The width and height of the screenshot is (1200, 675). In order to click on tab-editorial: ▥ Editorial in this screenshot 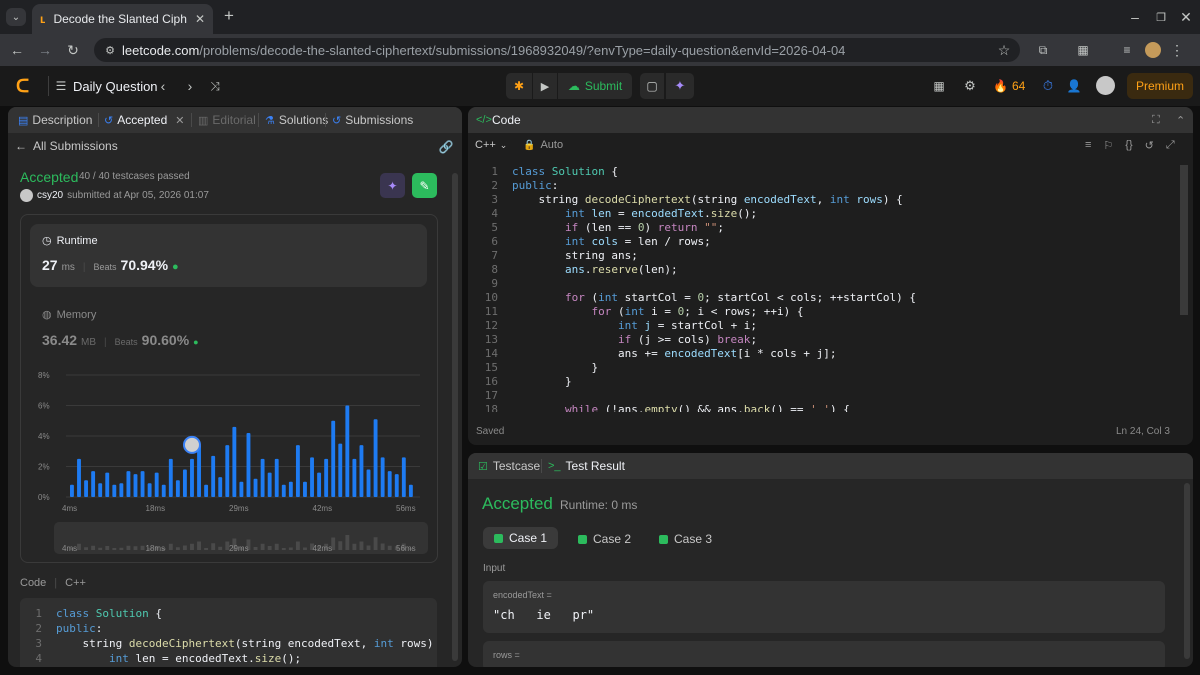, I will do `click(227, 120)`.